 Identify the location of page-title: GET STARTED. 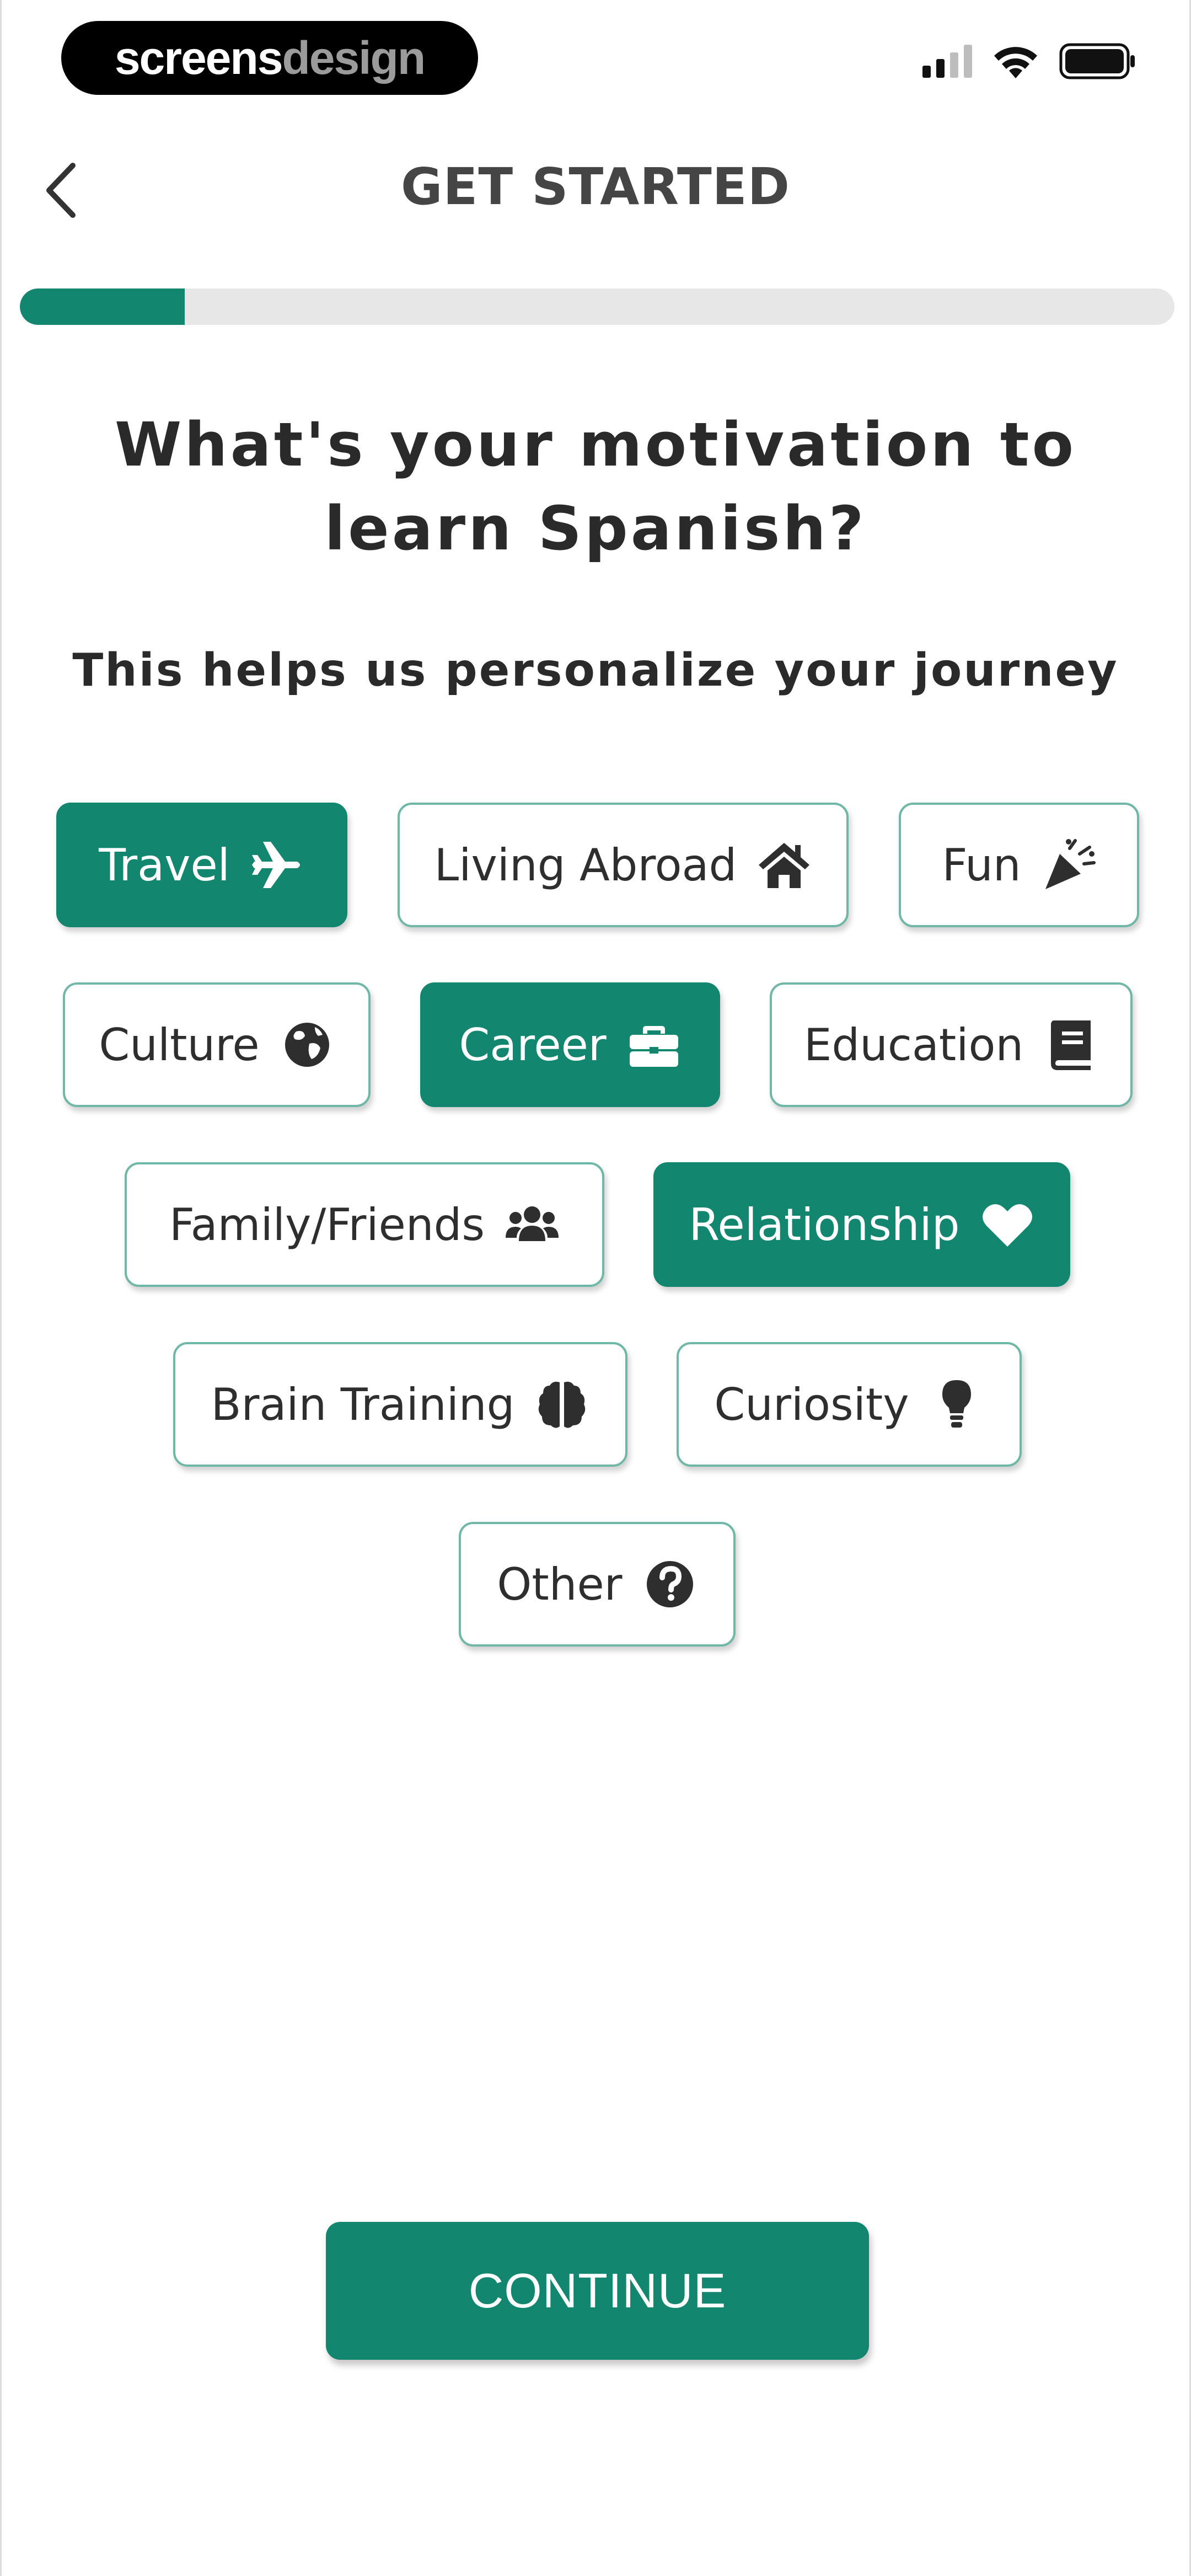
(595, 186).